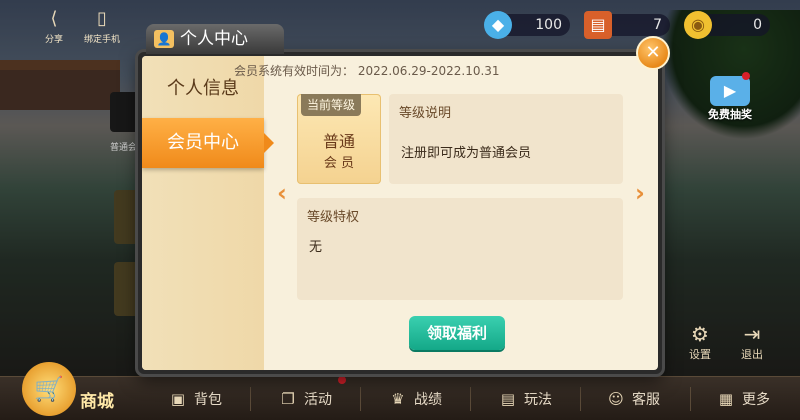  Describe the element at coordinates (657, 25) in the screenshot. I see `ticket-value: 7` at that location.